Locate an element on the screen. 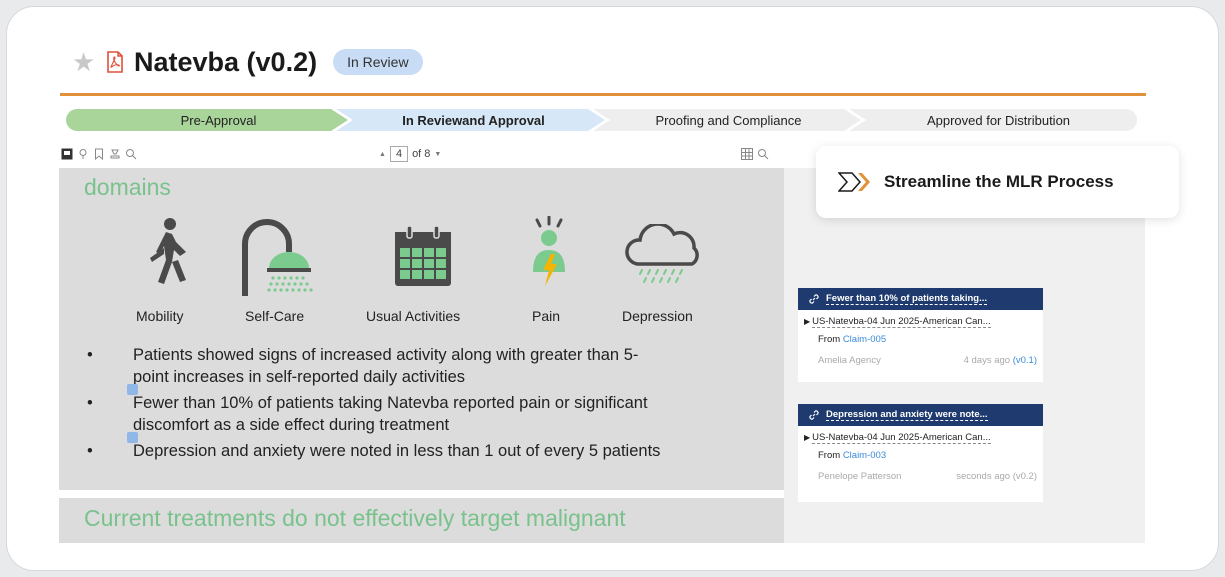 The height and width of the screenshot is (577, 1225). viewer-toolbar: ▲ 4 of 8 ▼ is located at coordinates (421, 156).